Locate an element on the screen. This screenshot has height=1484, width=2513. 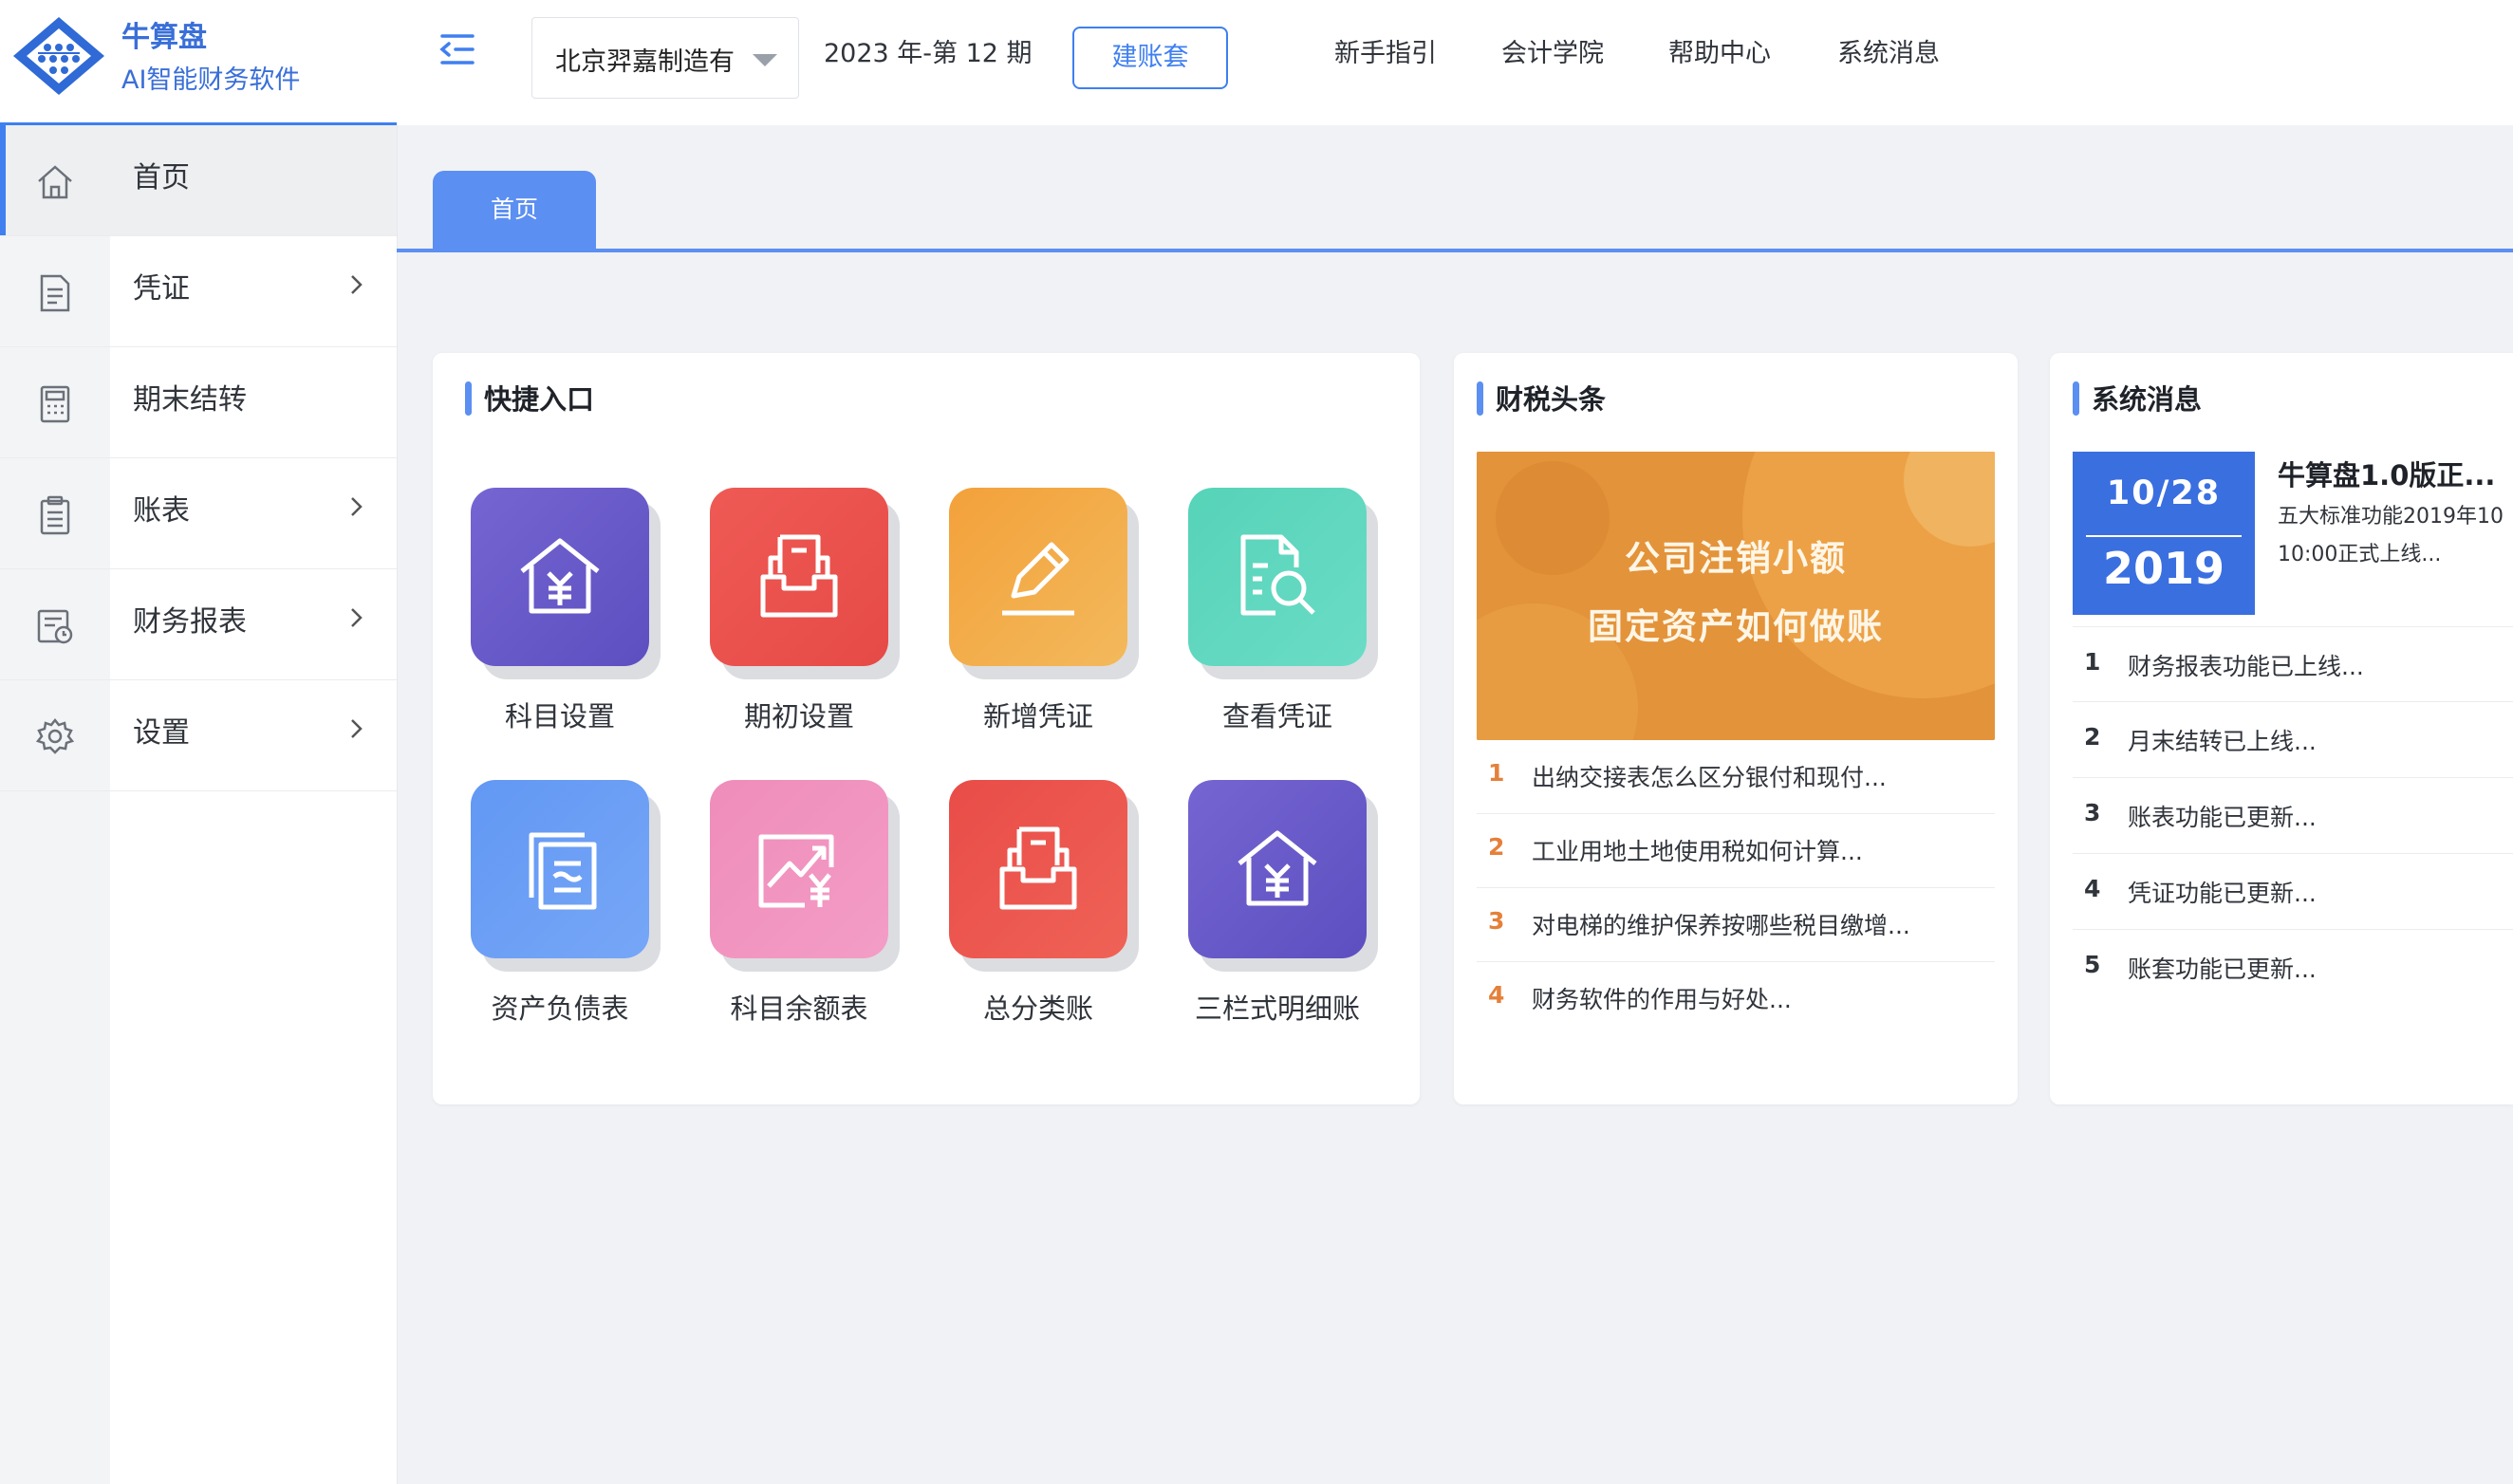
quick-item-general-ledger: 总分类账 is located at coordinates (1020, 913).